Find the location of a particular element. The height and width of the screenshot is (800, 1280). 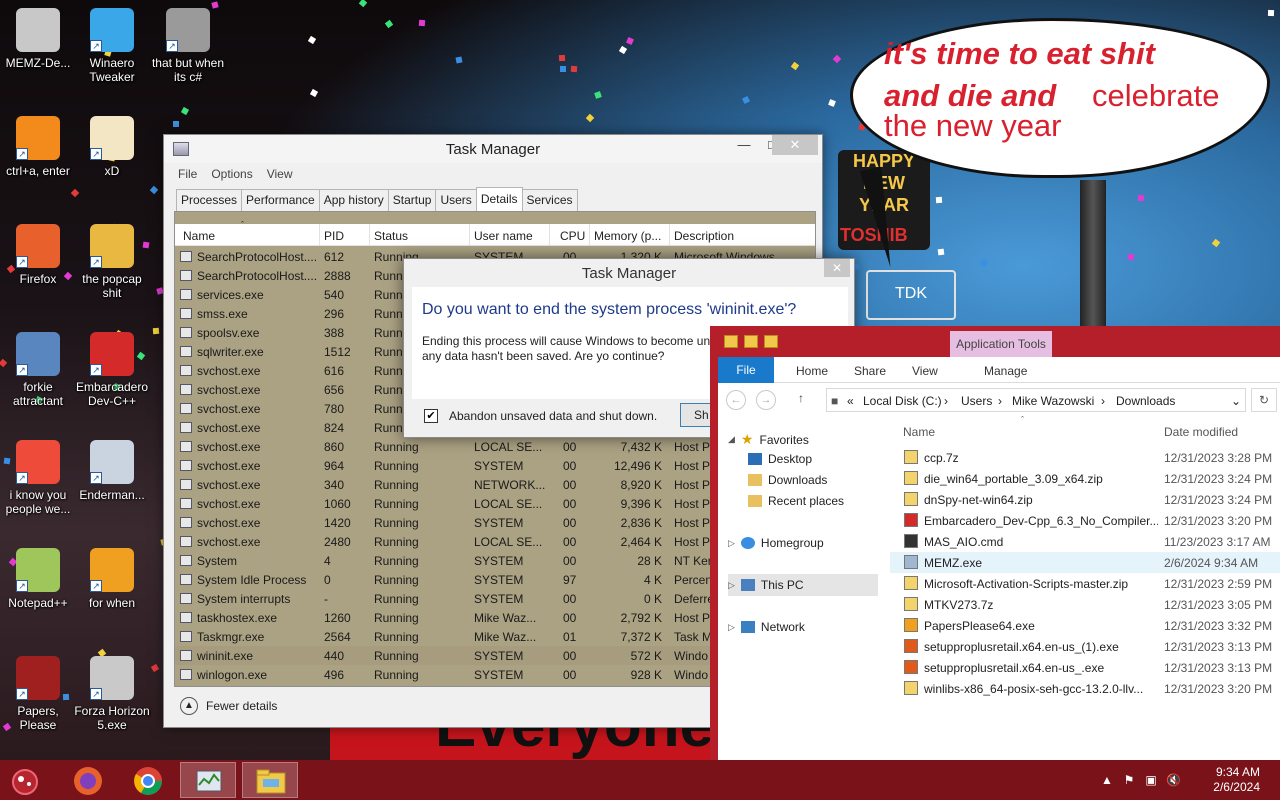

taskbar-firefox is located at coordinates (88, 780).